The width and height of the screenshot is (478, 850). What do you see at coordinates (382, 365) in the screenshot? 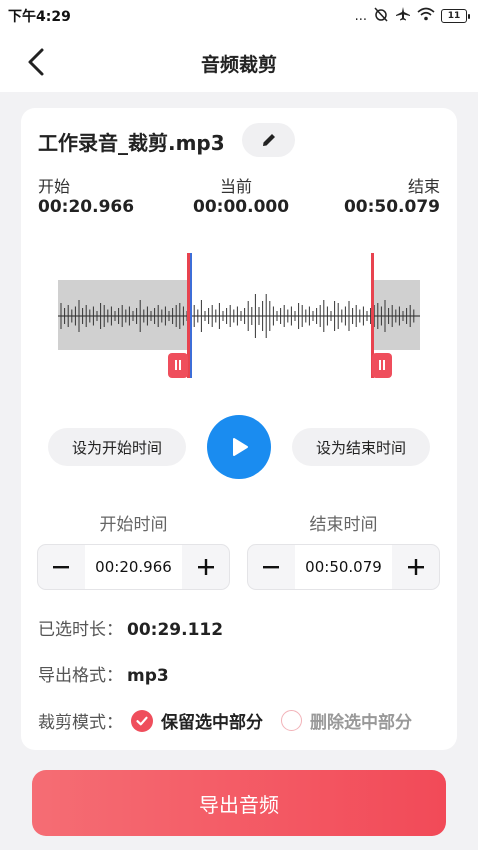
I see `end-handle` at bounding box center [382, 365].